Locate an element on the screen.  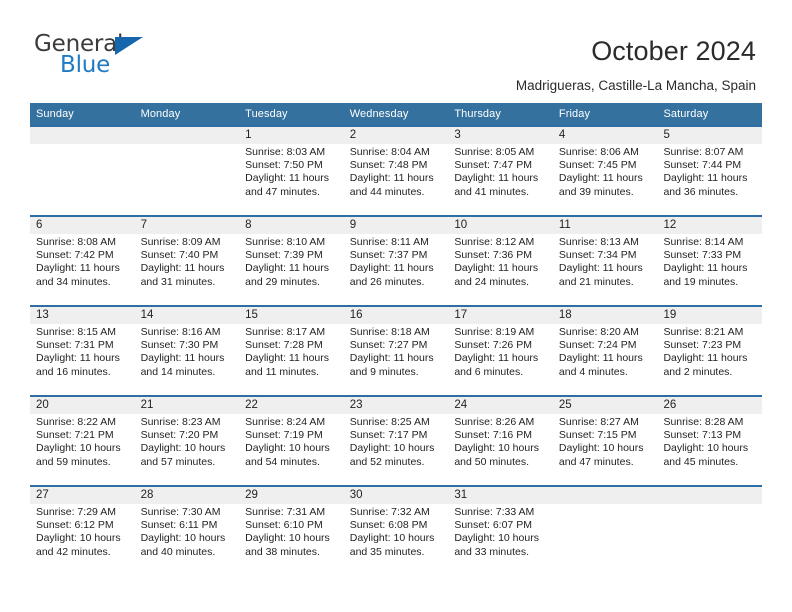
sunrise-text: Sunrise: 8:06 AM is located at coordinates (598, 152).